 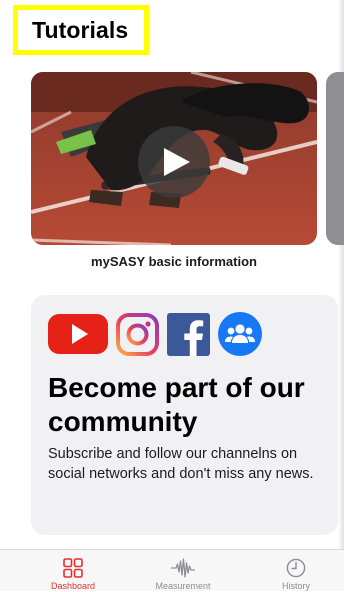 I want to click on tab-measurement: Measurement, so click(x=183, y=571).